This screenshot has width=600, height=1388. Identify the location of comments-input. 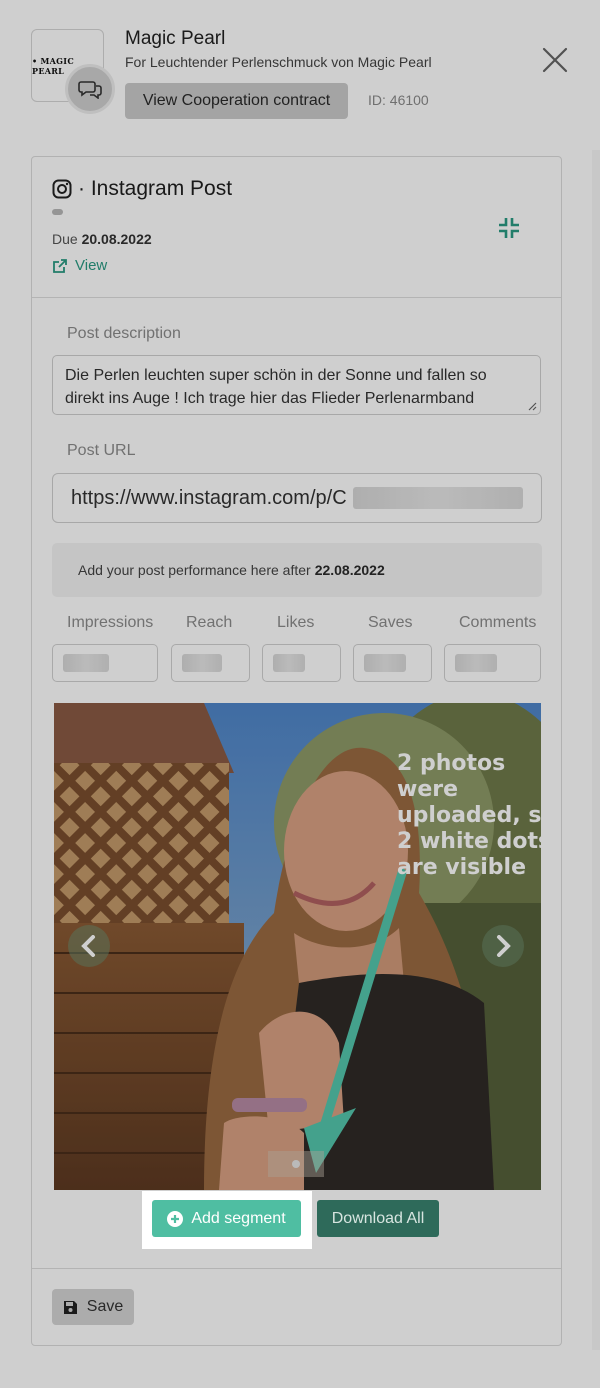
(492, 663).